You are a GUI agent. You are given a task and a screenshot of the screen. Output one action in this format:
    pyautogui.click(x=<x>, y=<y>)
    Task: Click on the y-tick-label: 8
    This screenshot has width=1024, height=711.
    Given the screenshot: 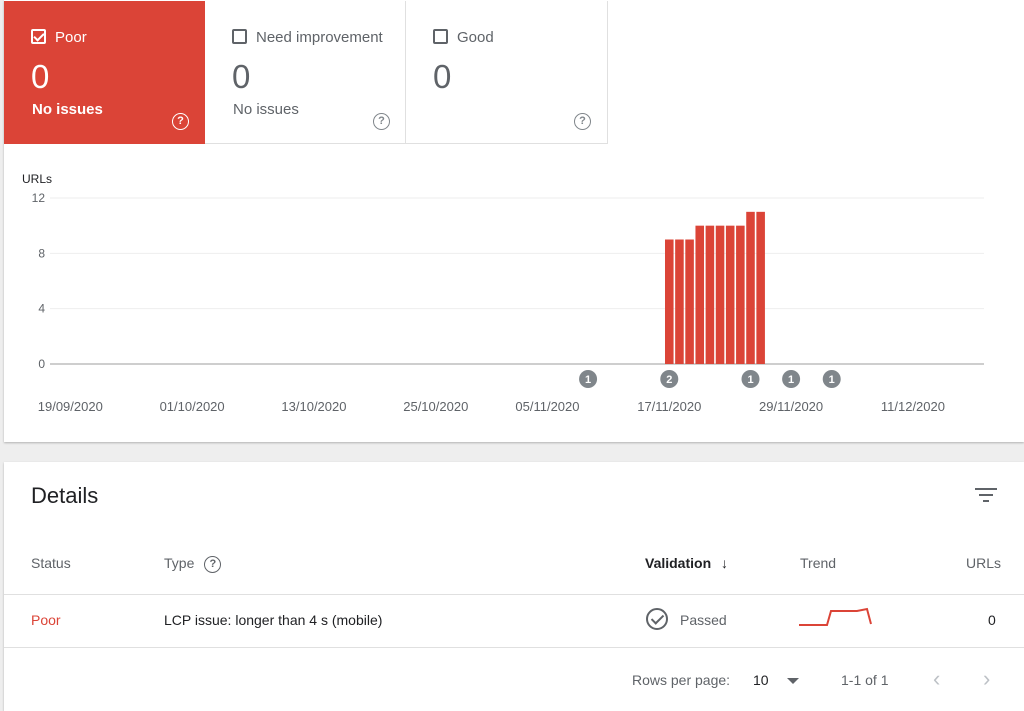 What is the action you would take?
    pyautogui.click(x=41, y=253)
    